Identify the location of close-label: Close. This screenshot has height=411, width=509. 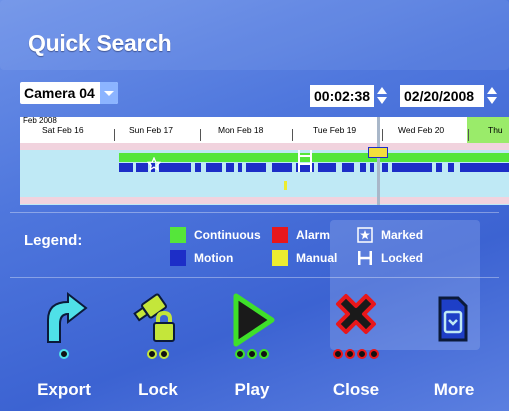
(356, 389).